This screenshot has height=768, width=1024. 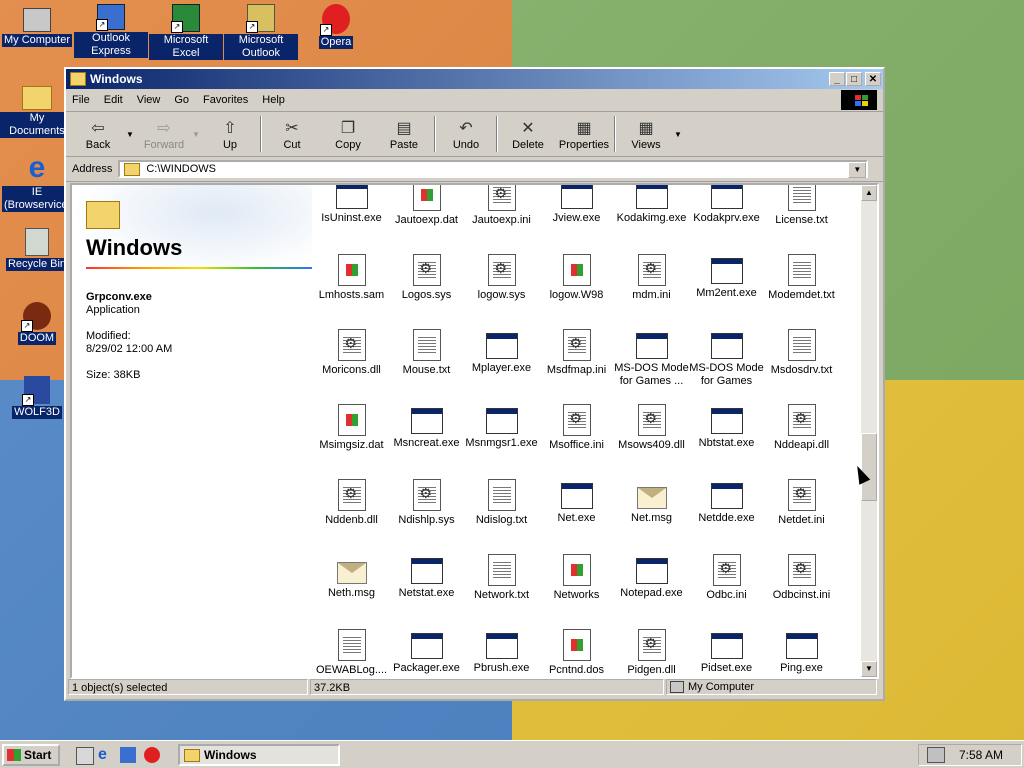 I want to click on up-button: ⇧ Up, so click(x=230, y=134).